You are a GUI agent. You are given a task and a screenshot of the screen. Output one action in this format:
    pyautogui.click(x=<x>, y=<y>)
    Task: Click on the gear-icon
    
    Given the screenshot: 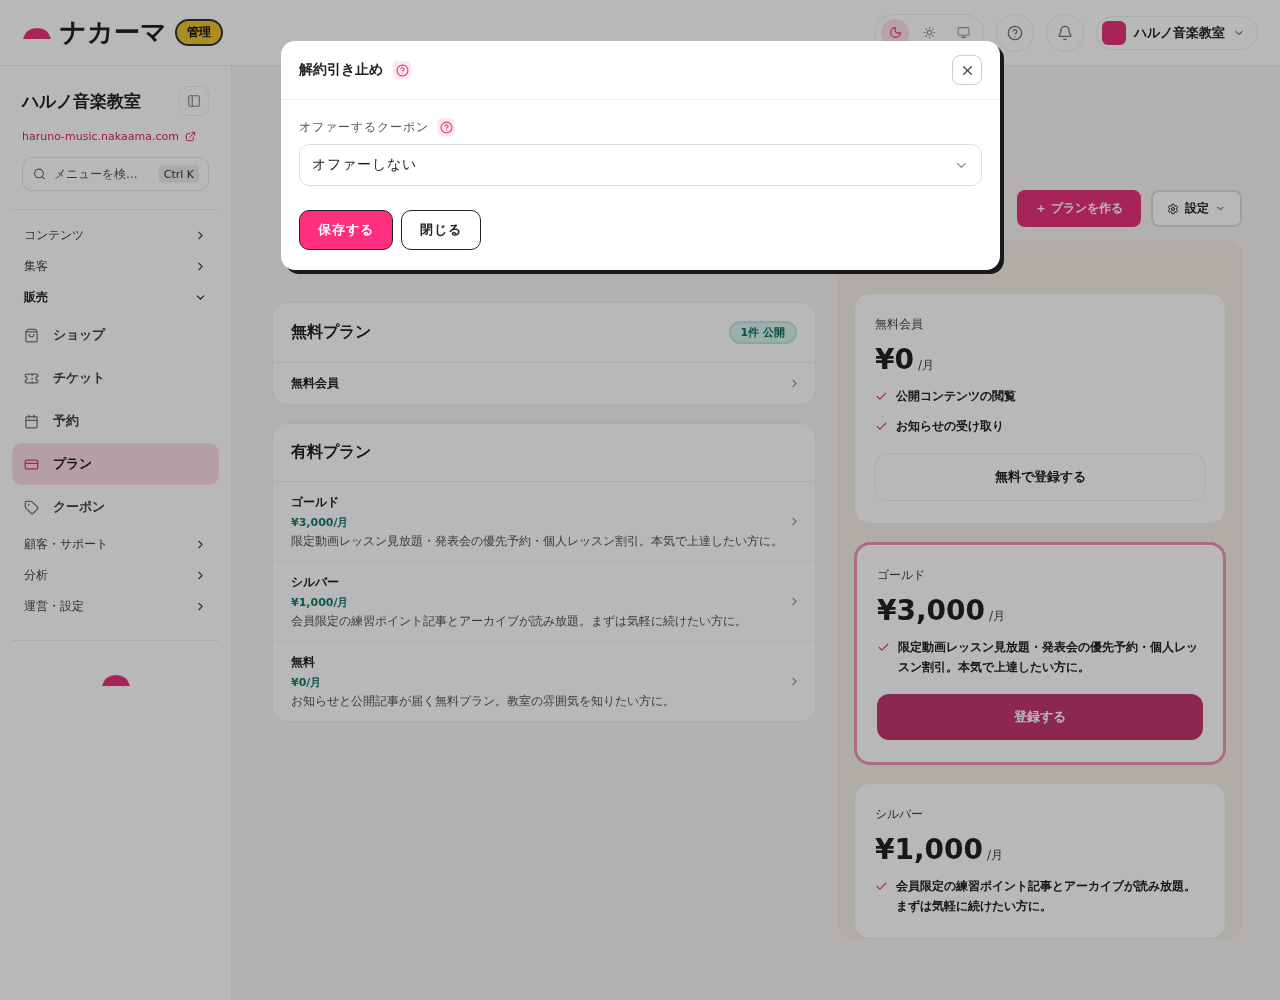 What is the action you would take?
    pyautogui.click(x=1173, y=208)
    